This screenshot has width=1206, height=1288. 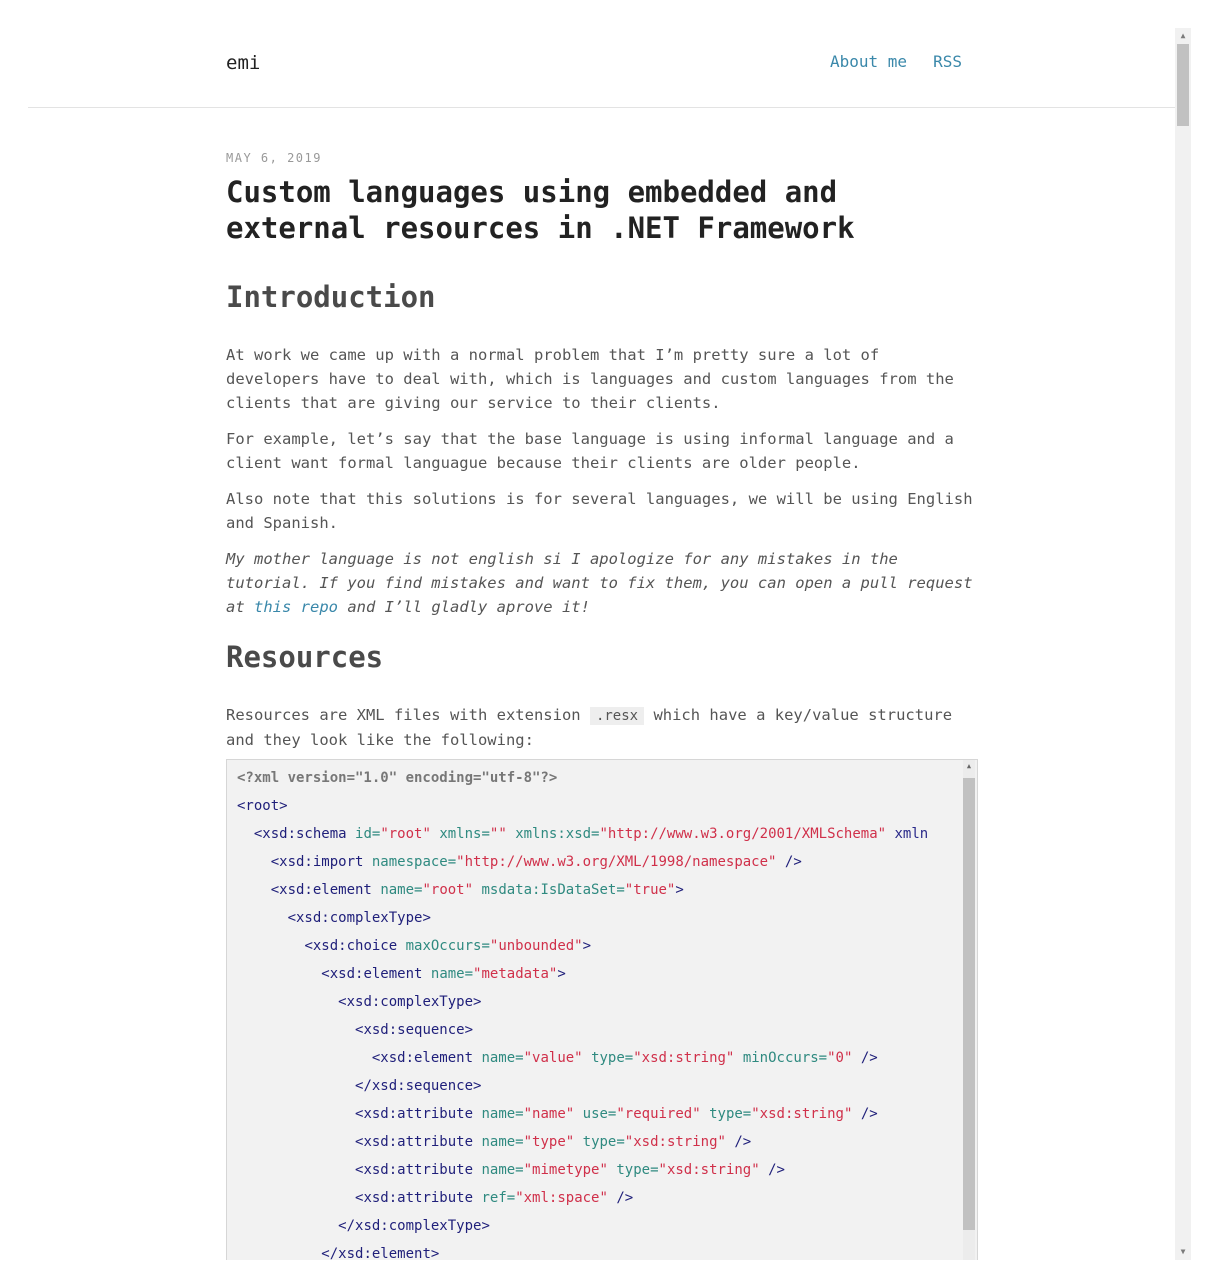 I want to click on code-scrollbar: ▲, so click(x=969, y=1010).